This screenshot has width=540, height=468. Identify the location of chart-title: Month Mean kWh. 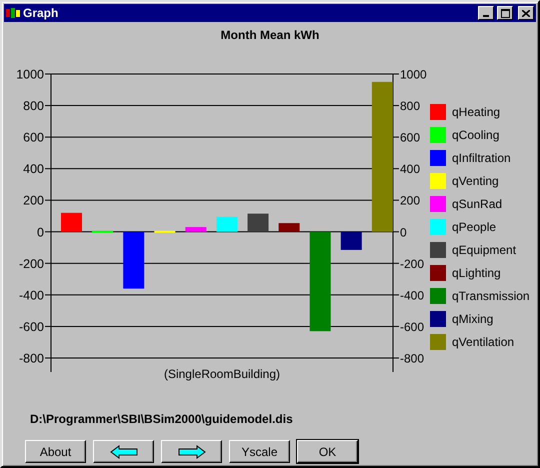
(270, 36).